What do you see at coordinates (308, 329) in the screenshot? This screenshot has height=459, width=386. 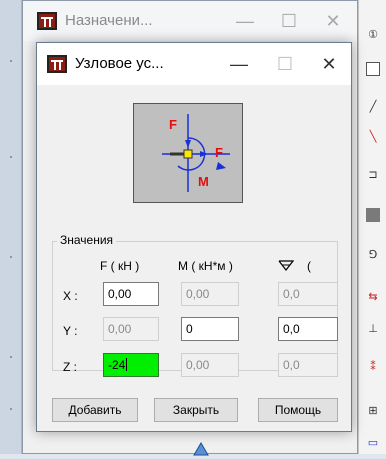 I see `rotation-y-field: 0,0` at bounding box center [308, 329].